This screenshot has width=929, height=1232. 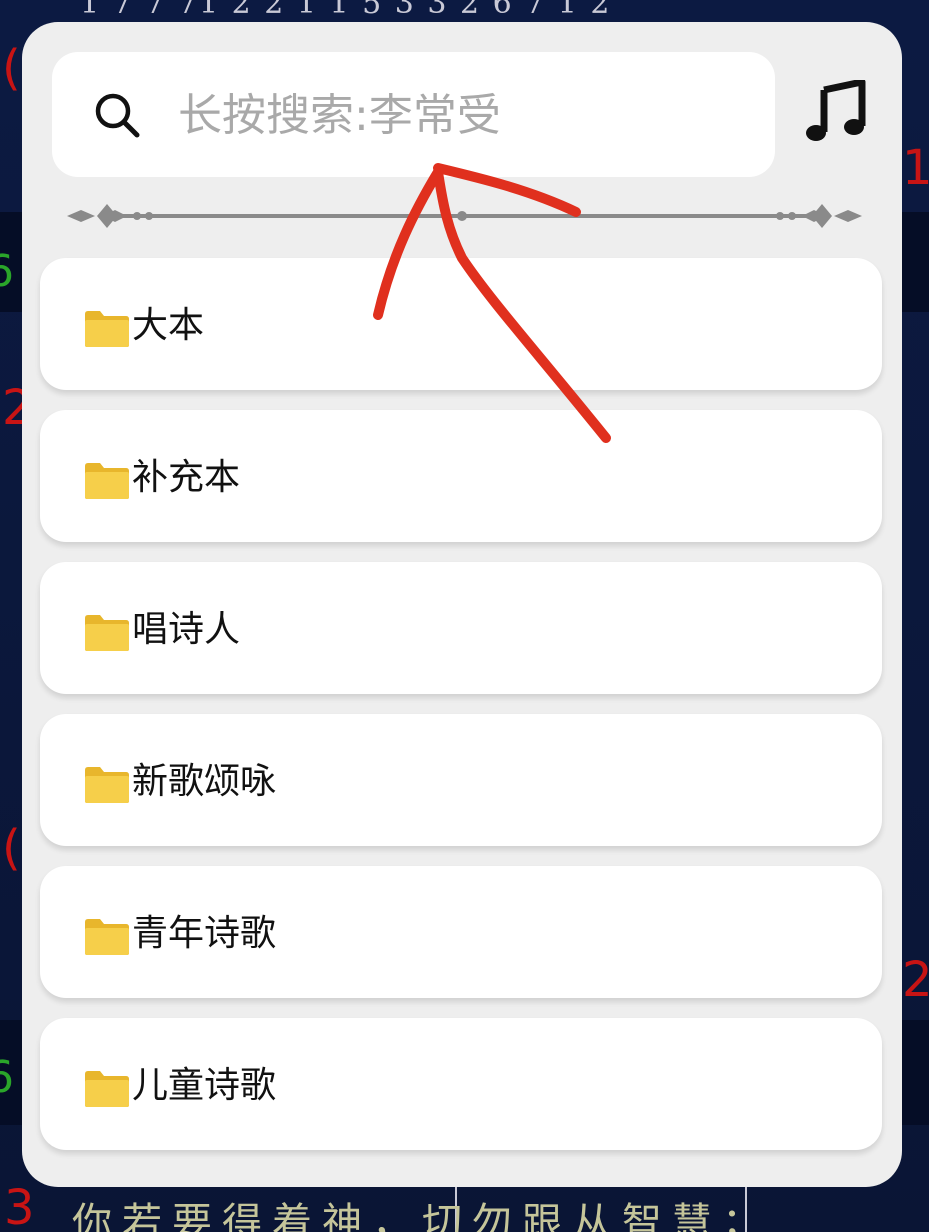 What do you see at coordinates (461, 780) in the screenshot?
I see `folder-item-xingesongyong: 新歌颂咏` at bounding box center [461, 780].